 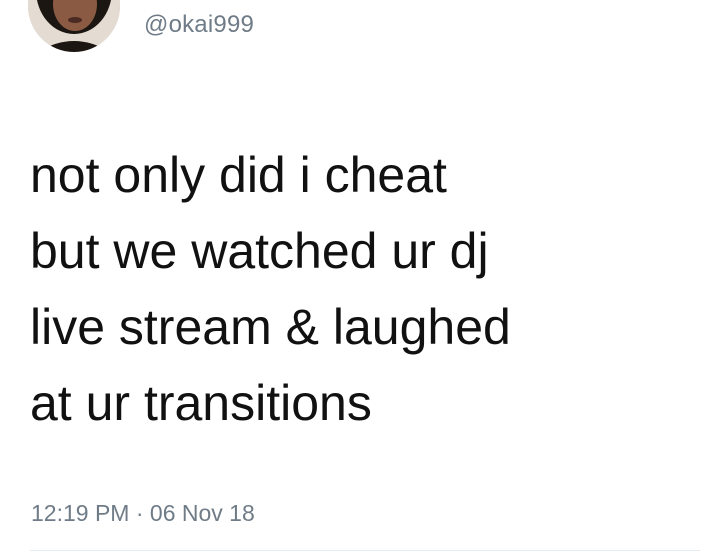 I want to click on tweet-timestamp: 12:19 PM · 06 Nov 18, so click(x=143, y=513).